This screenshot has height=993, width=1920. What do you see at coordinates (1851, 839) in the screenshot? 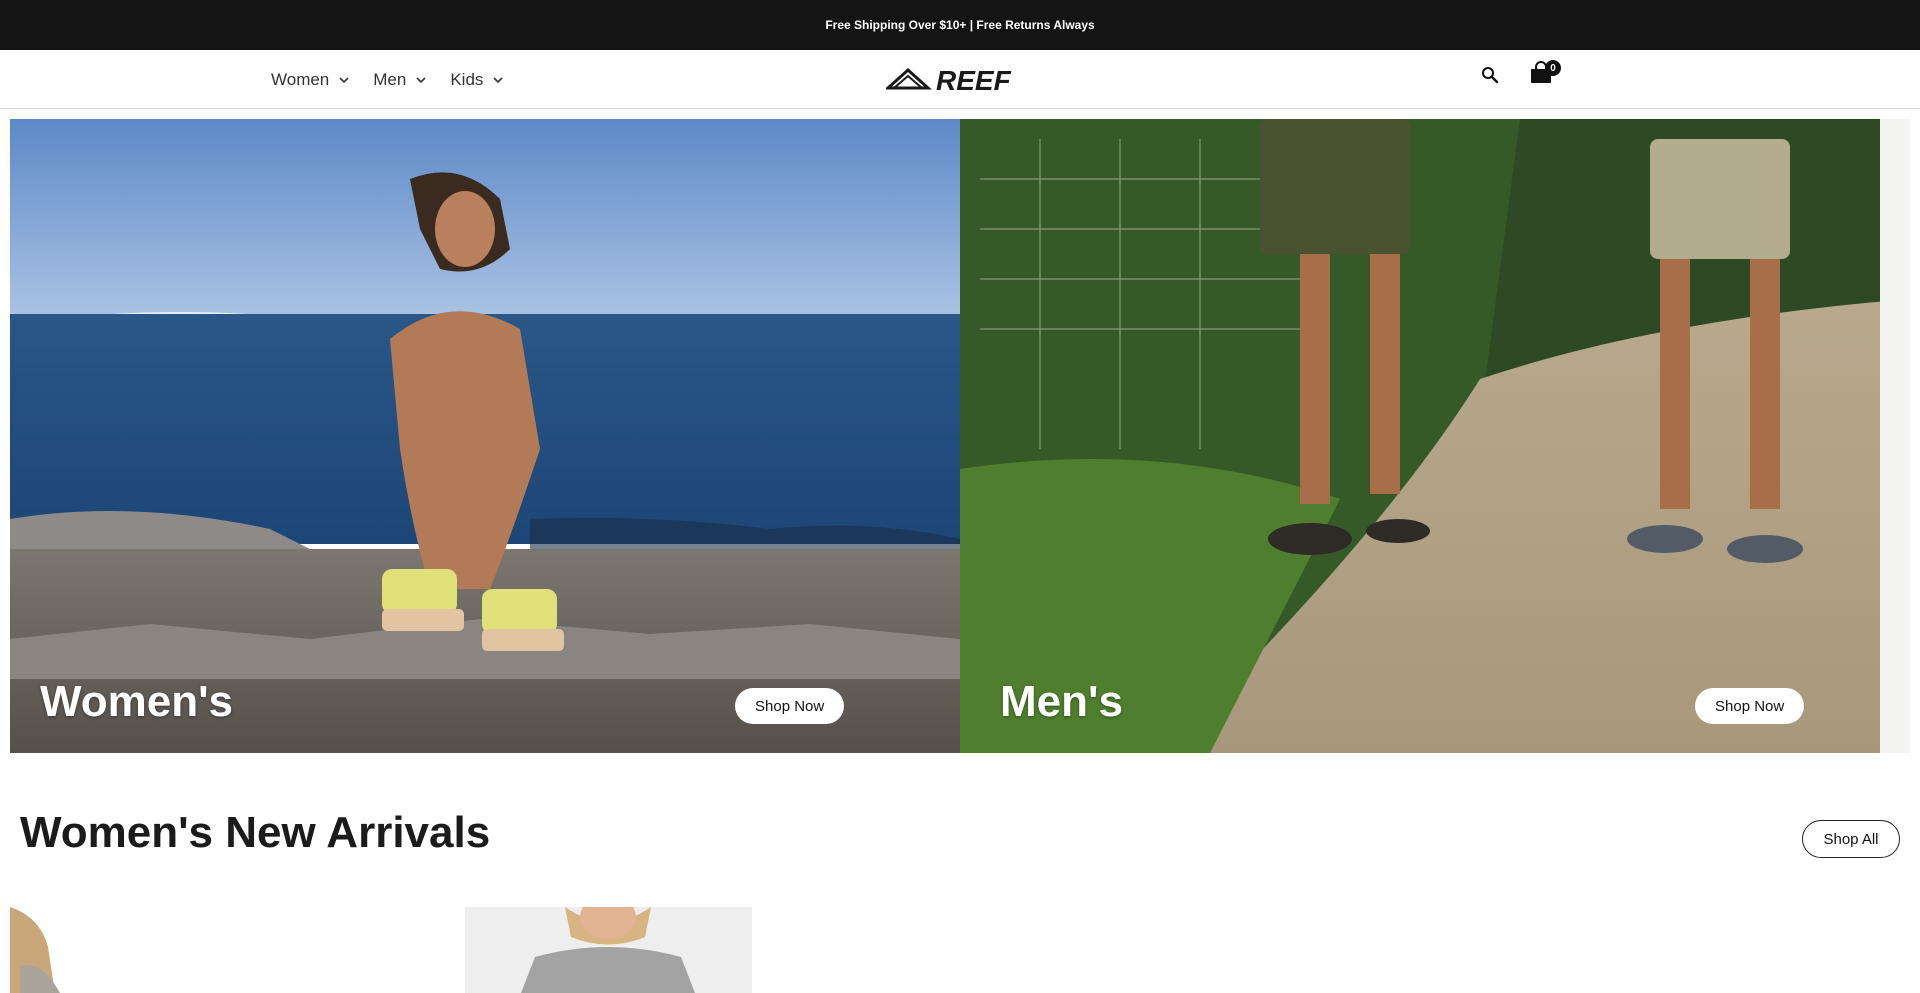
I see `shop-all-button: Shop All` at bounding box center [1851, 839].